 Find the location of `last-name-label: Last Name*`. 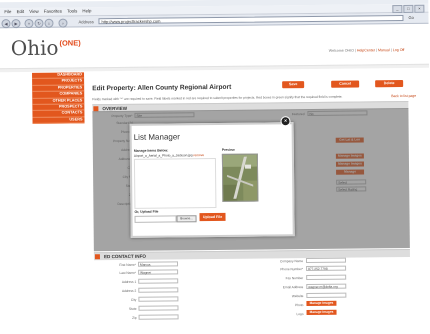

last-name-label: Last Name* is located at coordinates (128, 273).